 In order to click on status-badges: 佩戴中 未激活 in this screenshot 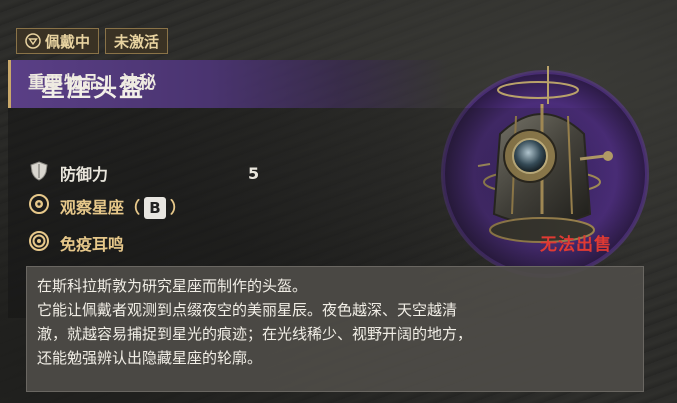, I will do `click(92, 41)`.